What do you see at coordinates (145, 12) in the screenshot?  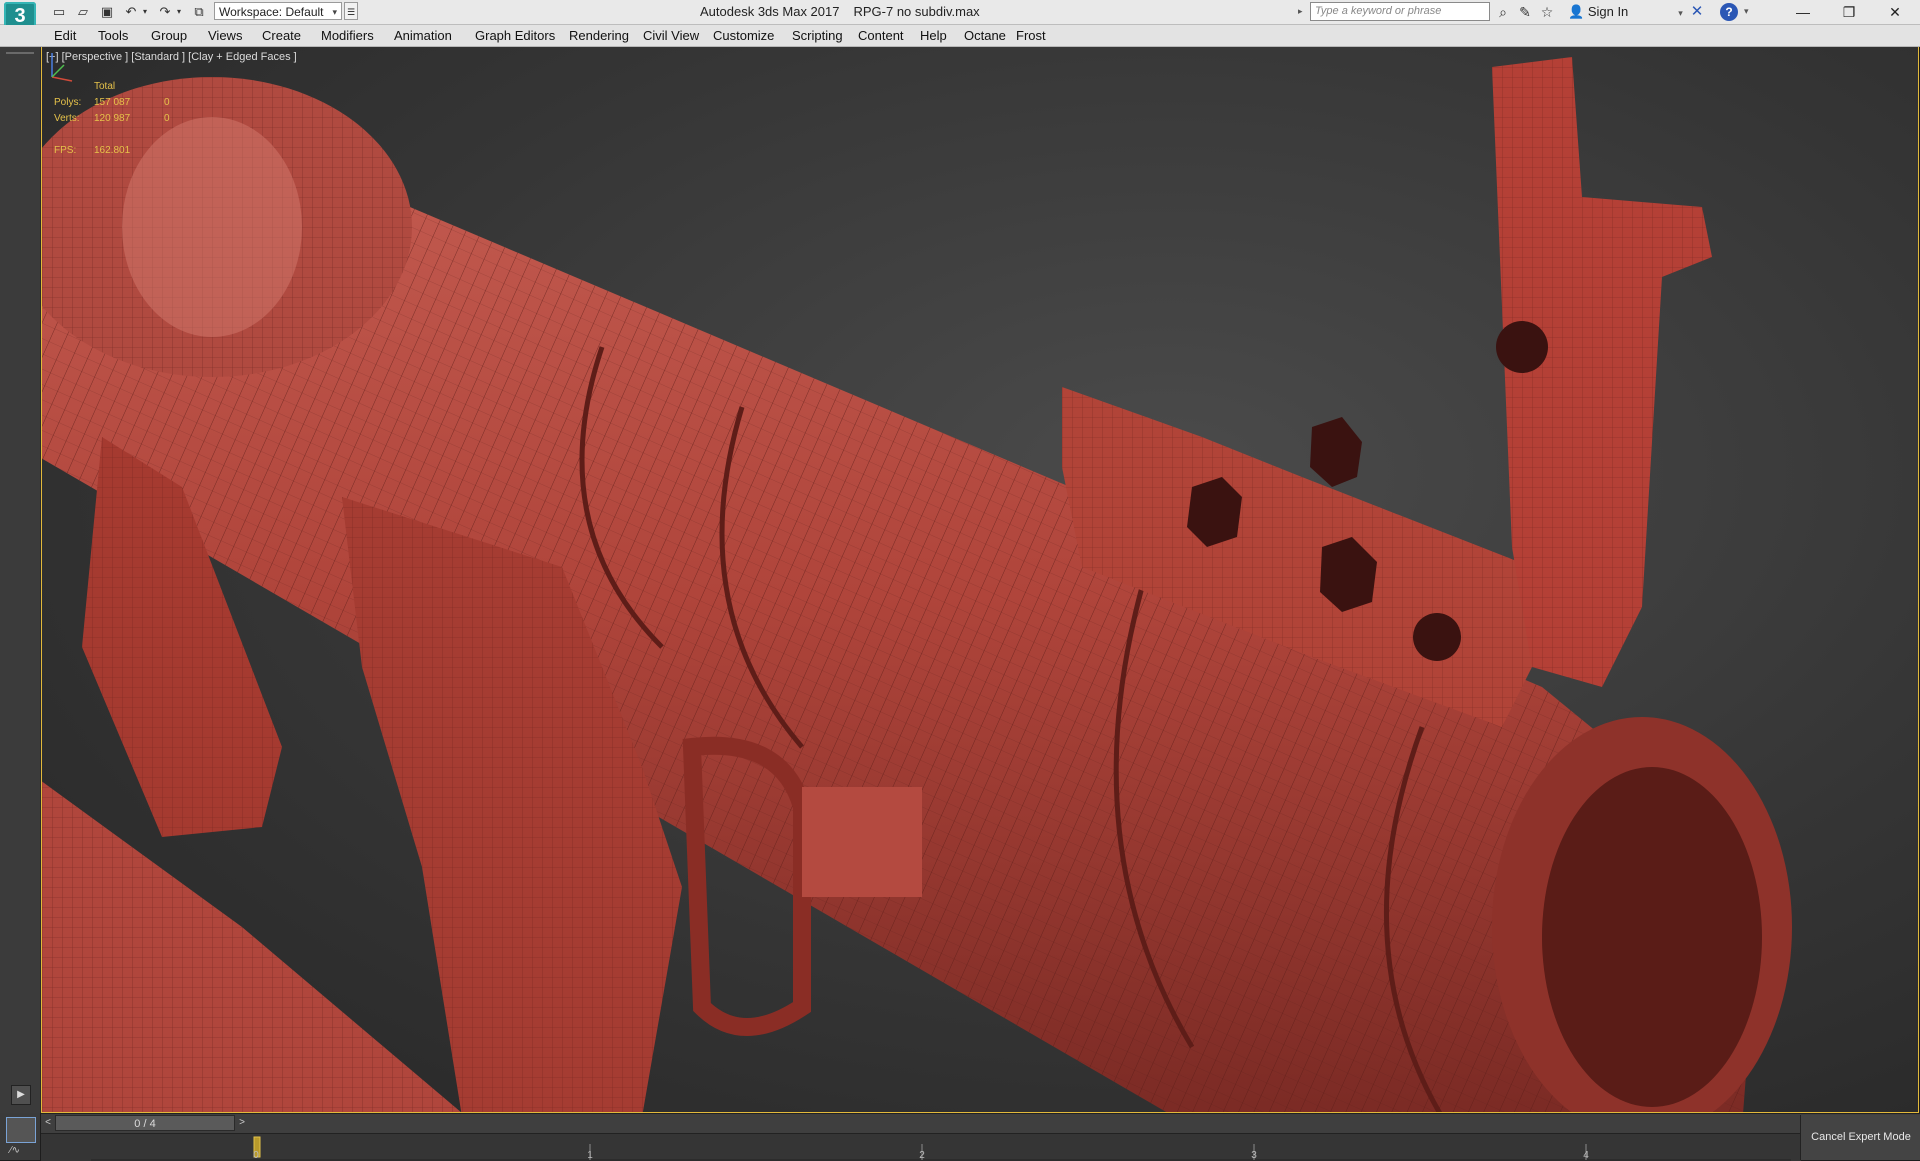 I see `undo-dropdown-icon: ▾` at bounding box center [145, 12].